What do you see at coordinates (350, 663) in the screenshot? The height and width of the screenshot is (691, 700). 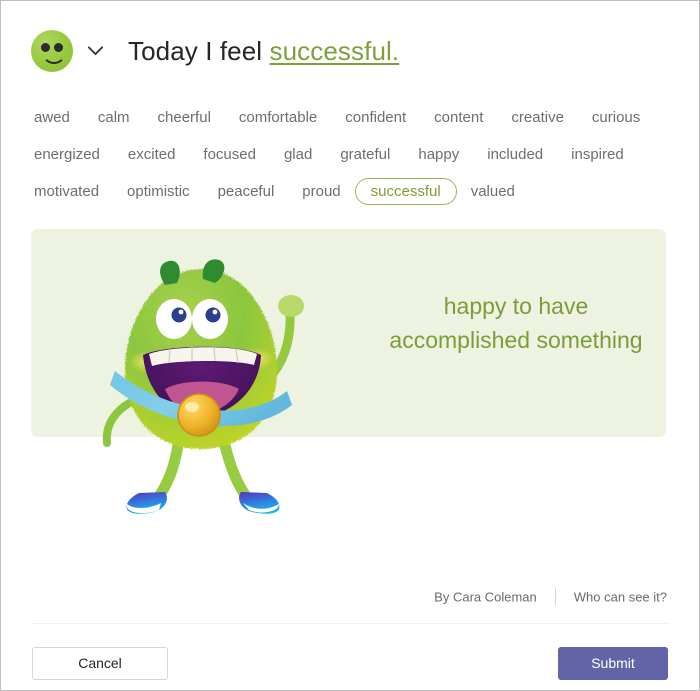 I see `action-bar: Cancel Submit` at bounding box center [350, 663].